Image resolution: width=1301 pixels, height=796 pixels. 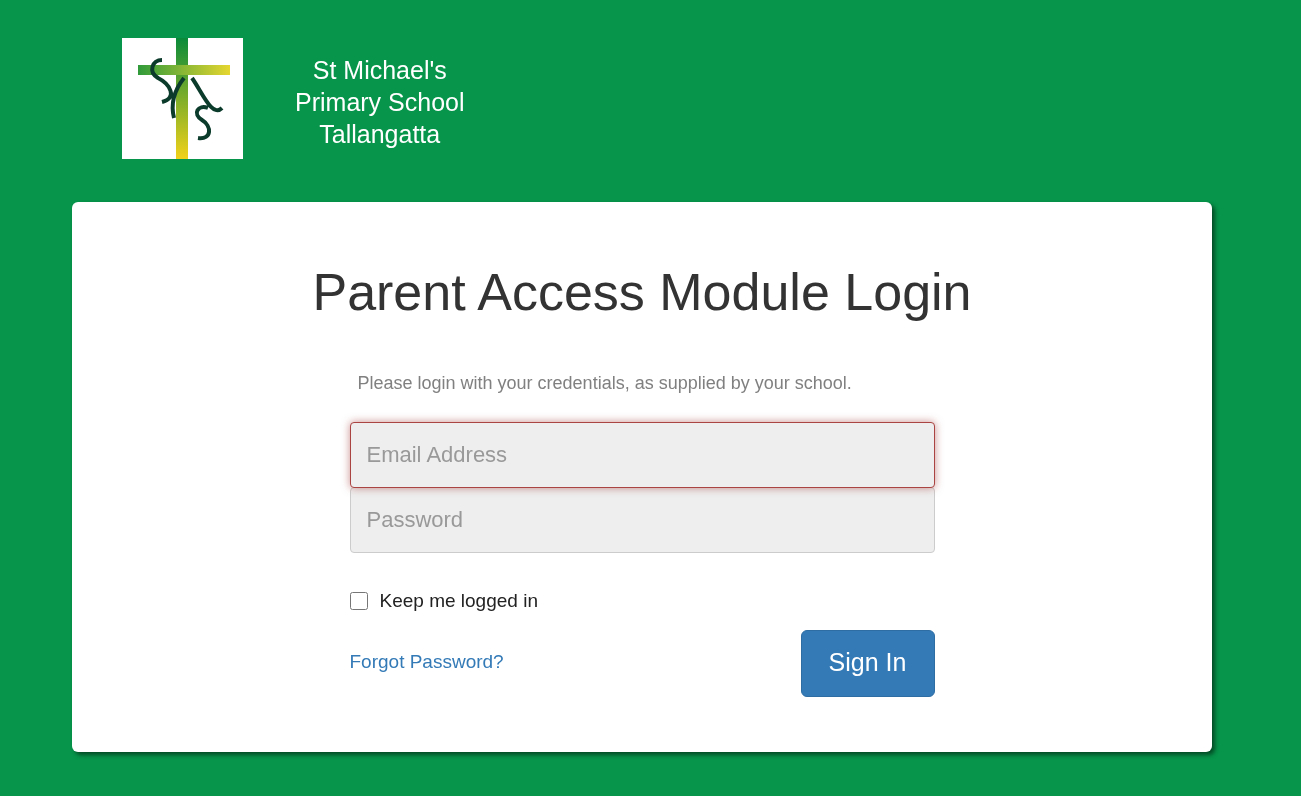 What do you see at coordinates (642, 455) in the screenshot?
I see `email-field: Email Address` at bounding box center [642, 455].